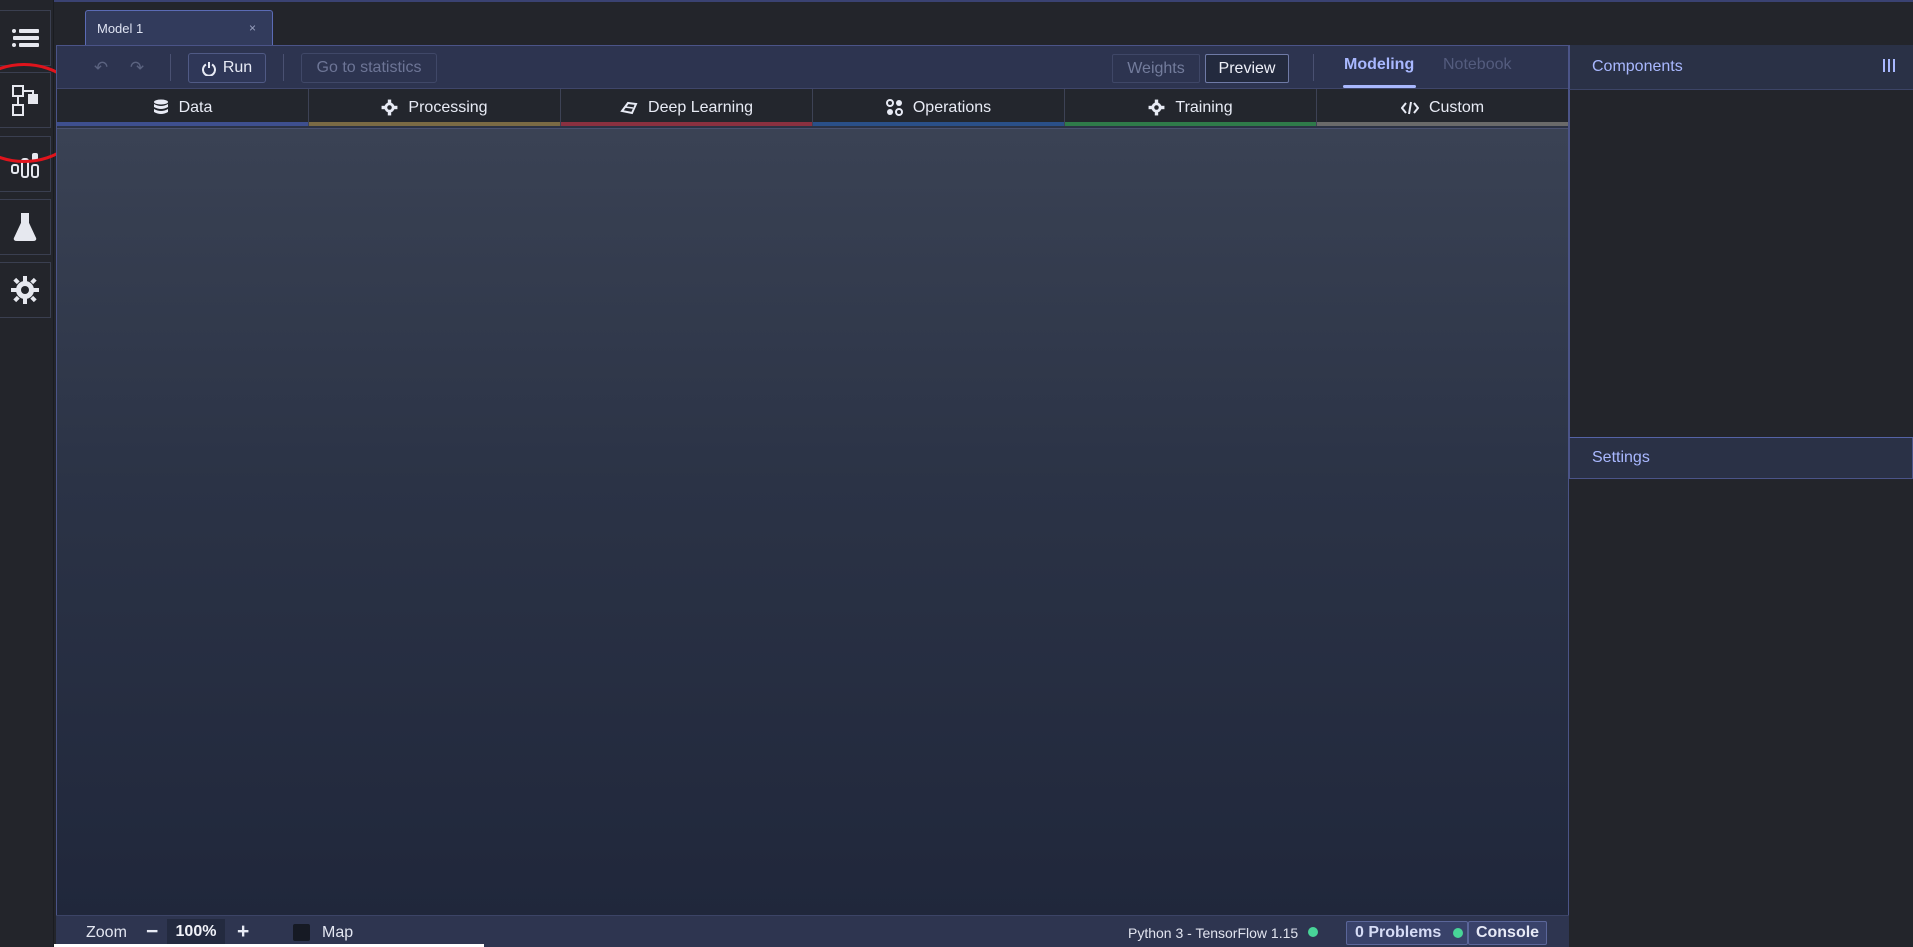 This screenshot has height=947, width=1913. Describe the element at coordinates (1741, 264) in the screenshot. I see `components-list` at that location.